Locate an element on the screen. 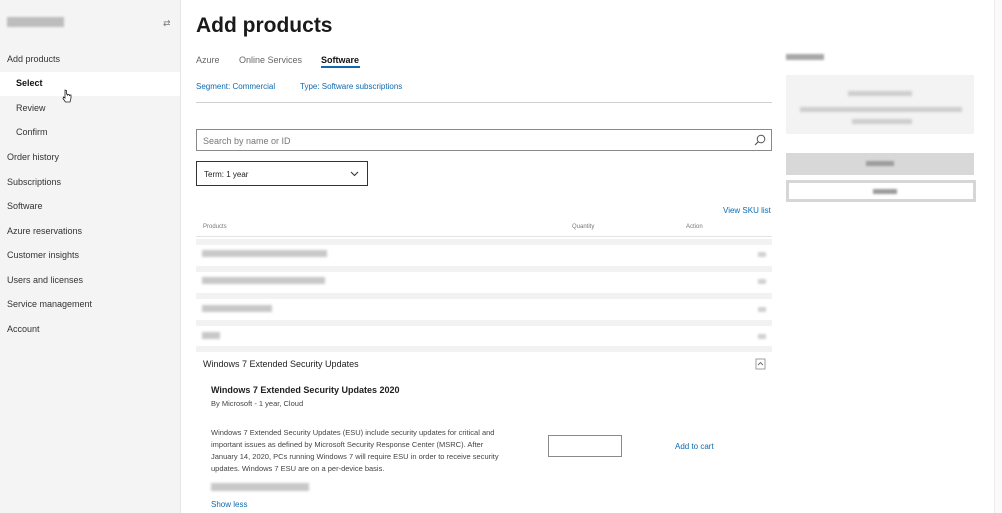 Image resolution: width=1002 pixels, height=513 pixels. organization-name-redacted is located at coordinates (35, 22).